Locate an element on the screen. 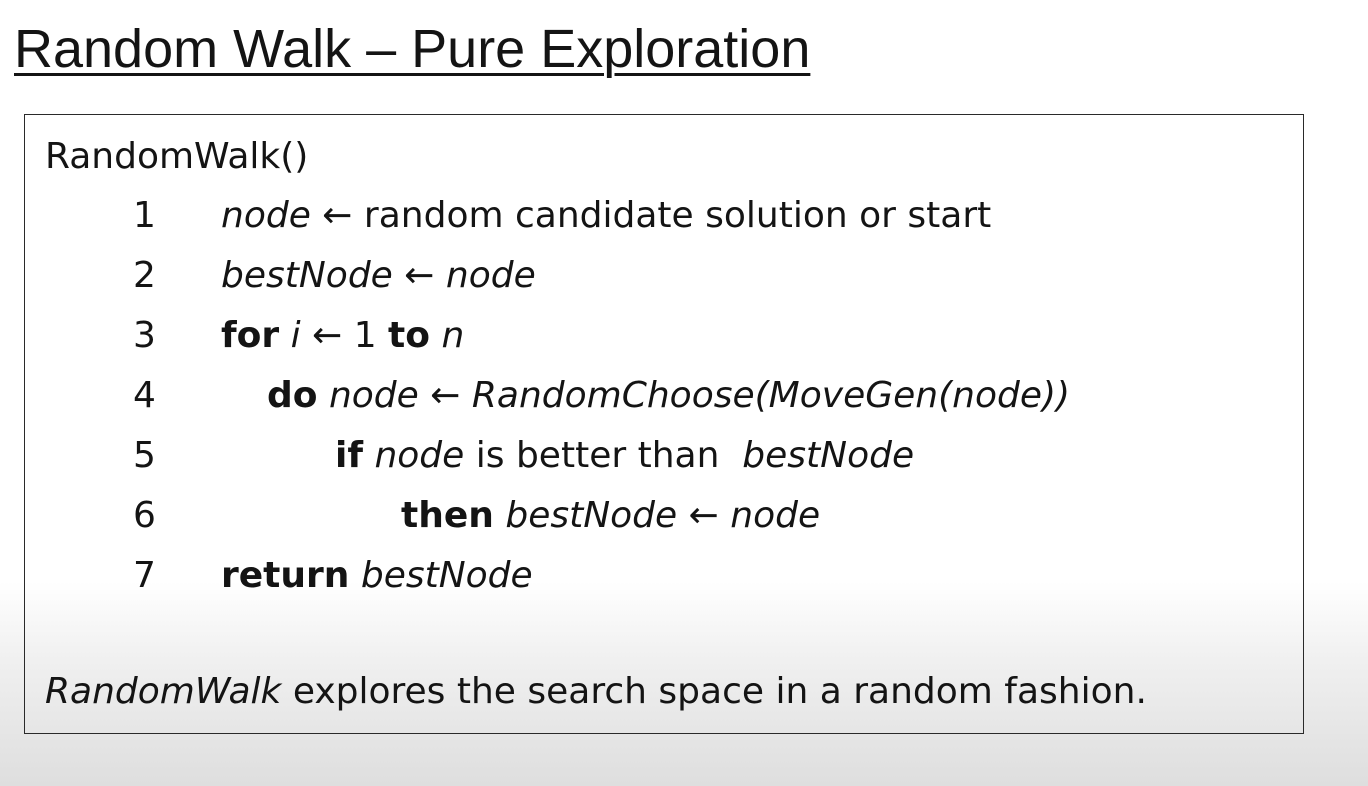 This screenshot has height=786, width=1368. line-code: if node is better than bestNode is located at coordinates (624, 456).